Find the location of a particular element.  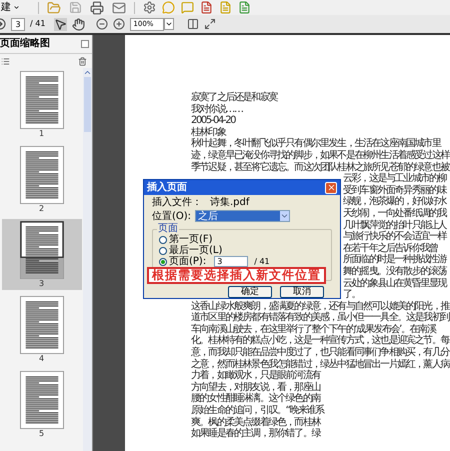

text-line: 舞的摇曳。没有散步的滚荡 is located at coordinates (394, 272).